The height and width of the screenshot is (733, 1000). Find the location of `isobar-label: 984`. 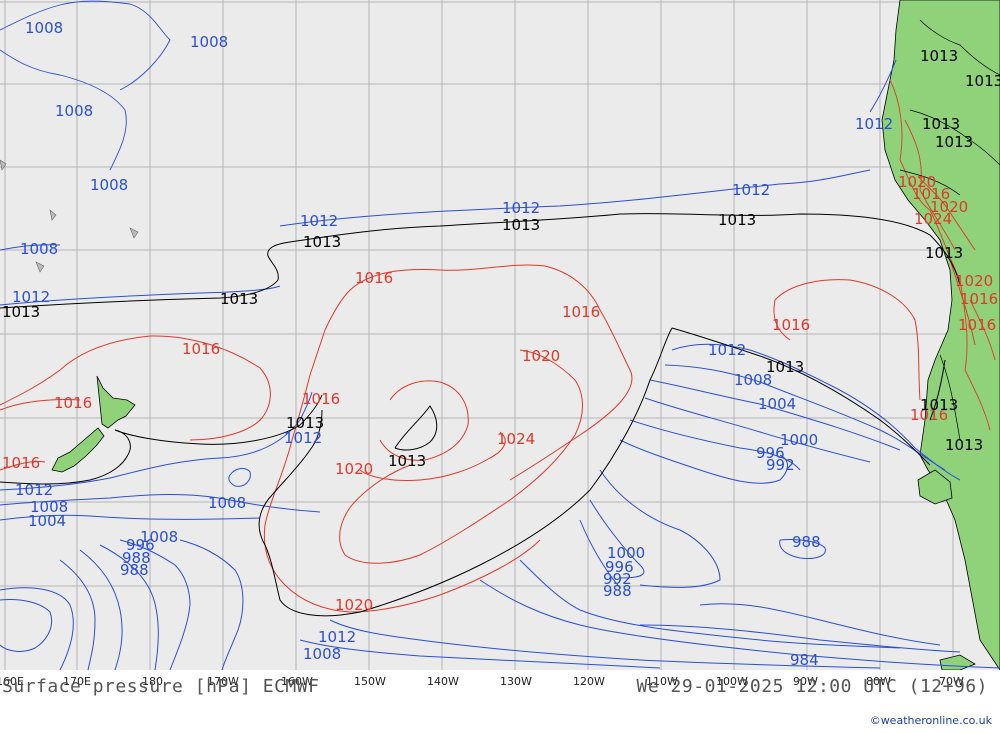

isobar-label: 984 is located at coordinates (804, 660).